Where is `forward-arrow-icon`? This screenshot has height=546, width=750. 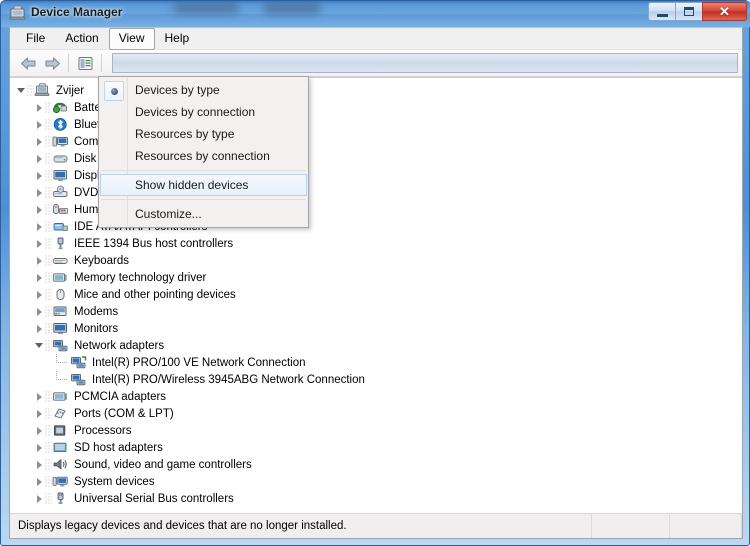 forward-arrow-icon is located at coordinates (52, 63).